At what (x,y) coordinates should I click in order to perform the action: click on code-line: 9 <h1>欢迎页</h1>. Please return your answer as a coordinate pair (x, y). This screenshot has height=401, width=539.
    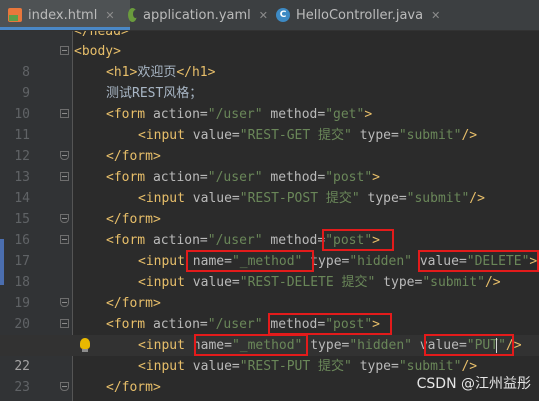
    Looking at the image, I should click on (269, 81).